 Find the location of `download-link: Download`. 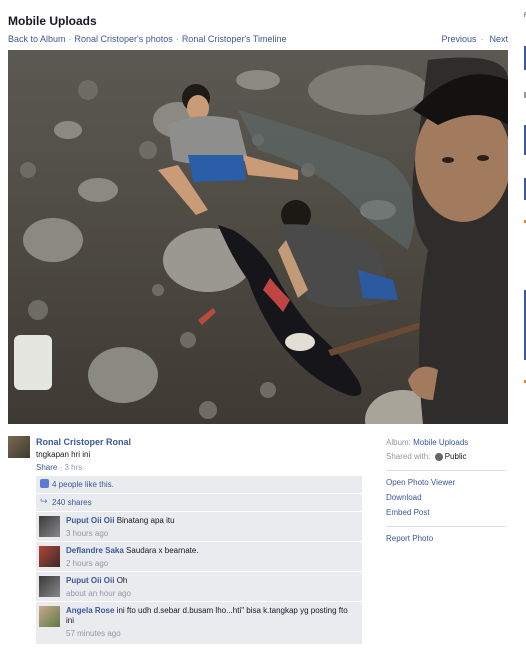

download-link: Download is located at coordinates (446, 497).